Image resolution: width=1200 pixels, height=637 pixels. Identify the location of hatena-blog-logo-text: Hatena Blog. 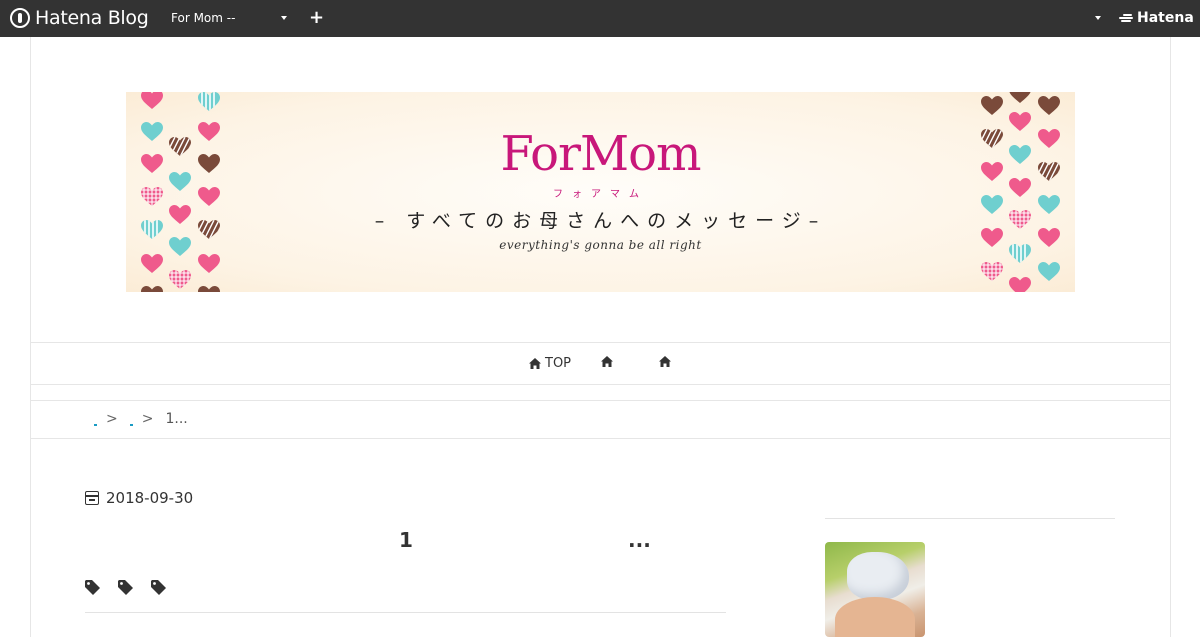
(92, 18).